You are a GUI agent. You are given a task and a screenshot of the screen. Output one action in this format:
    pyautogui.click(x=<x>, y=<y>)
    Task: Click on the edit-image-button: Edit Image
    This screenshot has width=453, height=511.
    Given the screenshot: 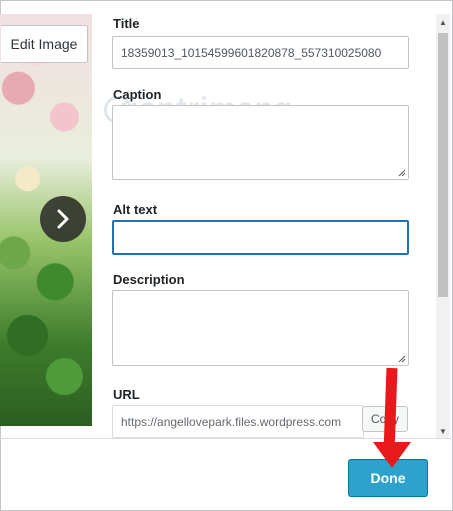 What is the action you would take?
    pyautogui.click(x=44, y=44)
    